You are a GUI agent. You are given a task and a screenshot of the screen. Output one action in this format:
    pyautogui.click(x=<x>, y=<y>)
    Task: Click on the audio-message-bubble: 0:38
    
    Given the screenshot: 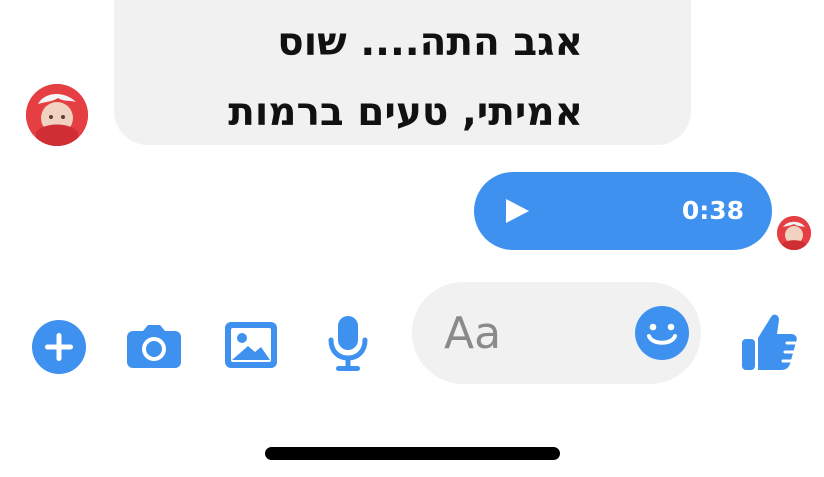 What is the action you would take?
    pyautogui.click(x=623, y=211)
    